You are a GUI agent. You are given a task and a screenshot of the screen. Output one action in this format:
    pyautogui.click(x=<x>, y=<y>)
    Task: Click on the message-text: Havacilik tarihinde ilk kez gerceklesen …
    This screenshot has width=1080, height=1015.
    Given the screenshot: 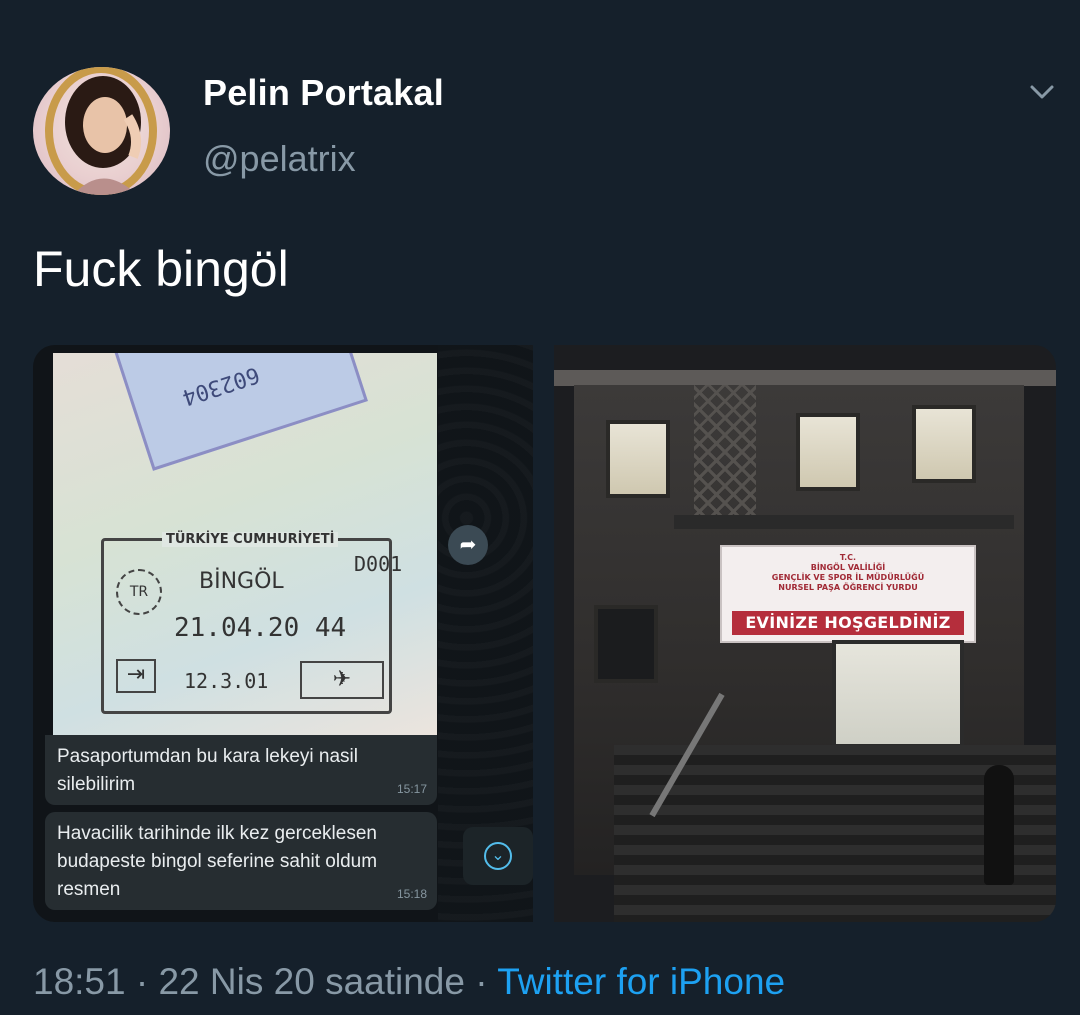 What is the action you would take?
    pyautogui.click(x=217, y=861)
    